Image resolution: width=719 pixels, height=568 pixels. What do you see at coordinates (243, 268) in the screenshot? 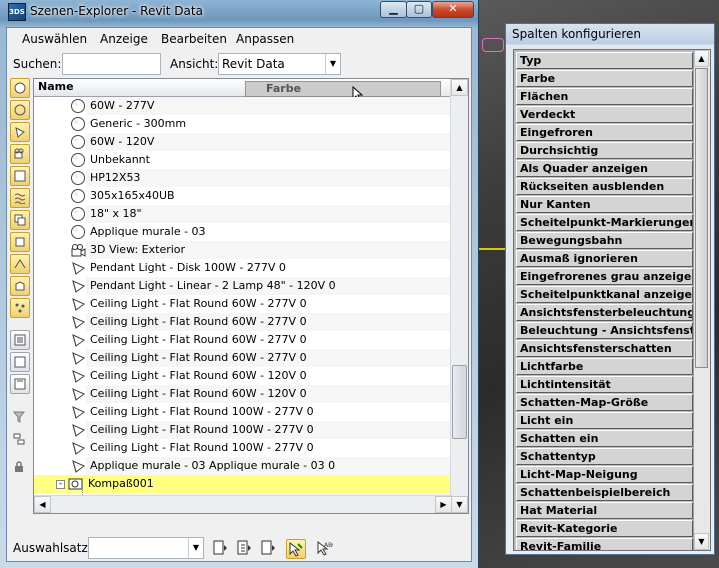
I see `tree-row: Pendant Light - Disk 100W - 277V 0` at bounding box center [243, 268].